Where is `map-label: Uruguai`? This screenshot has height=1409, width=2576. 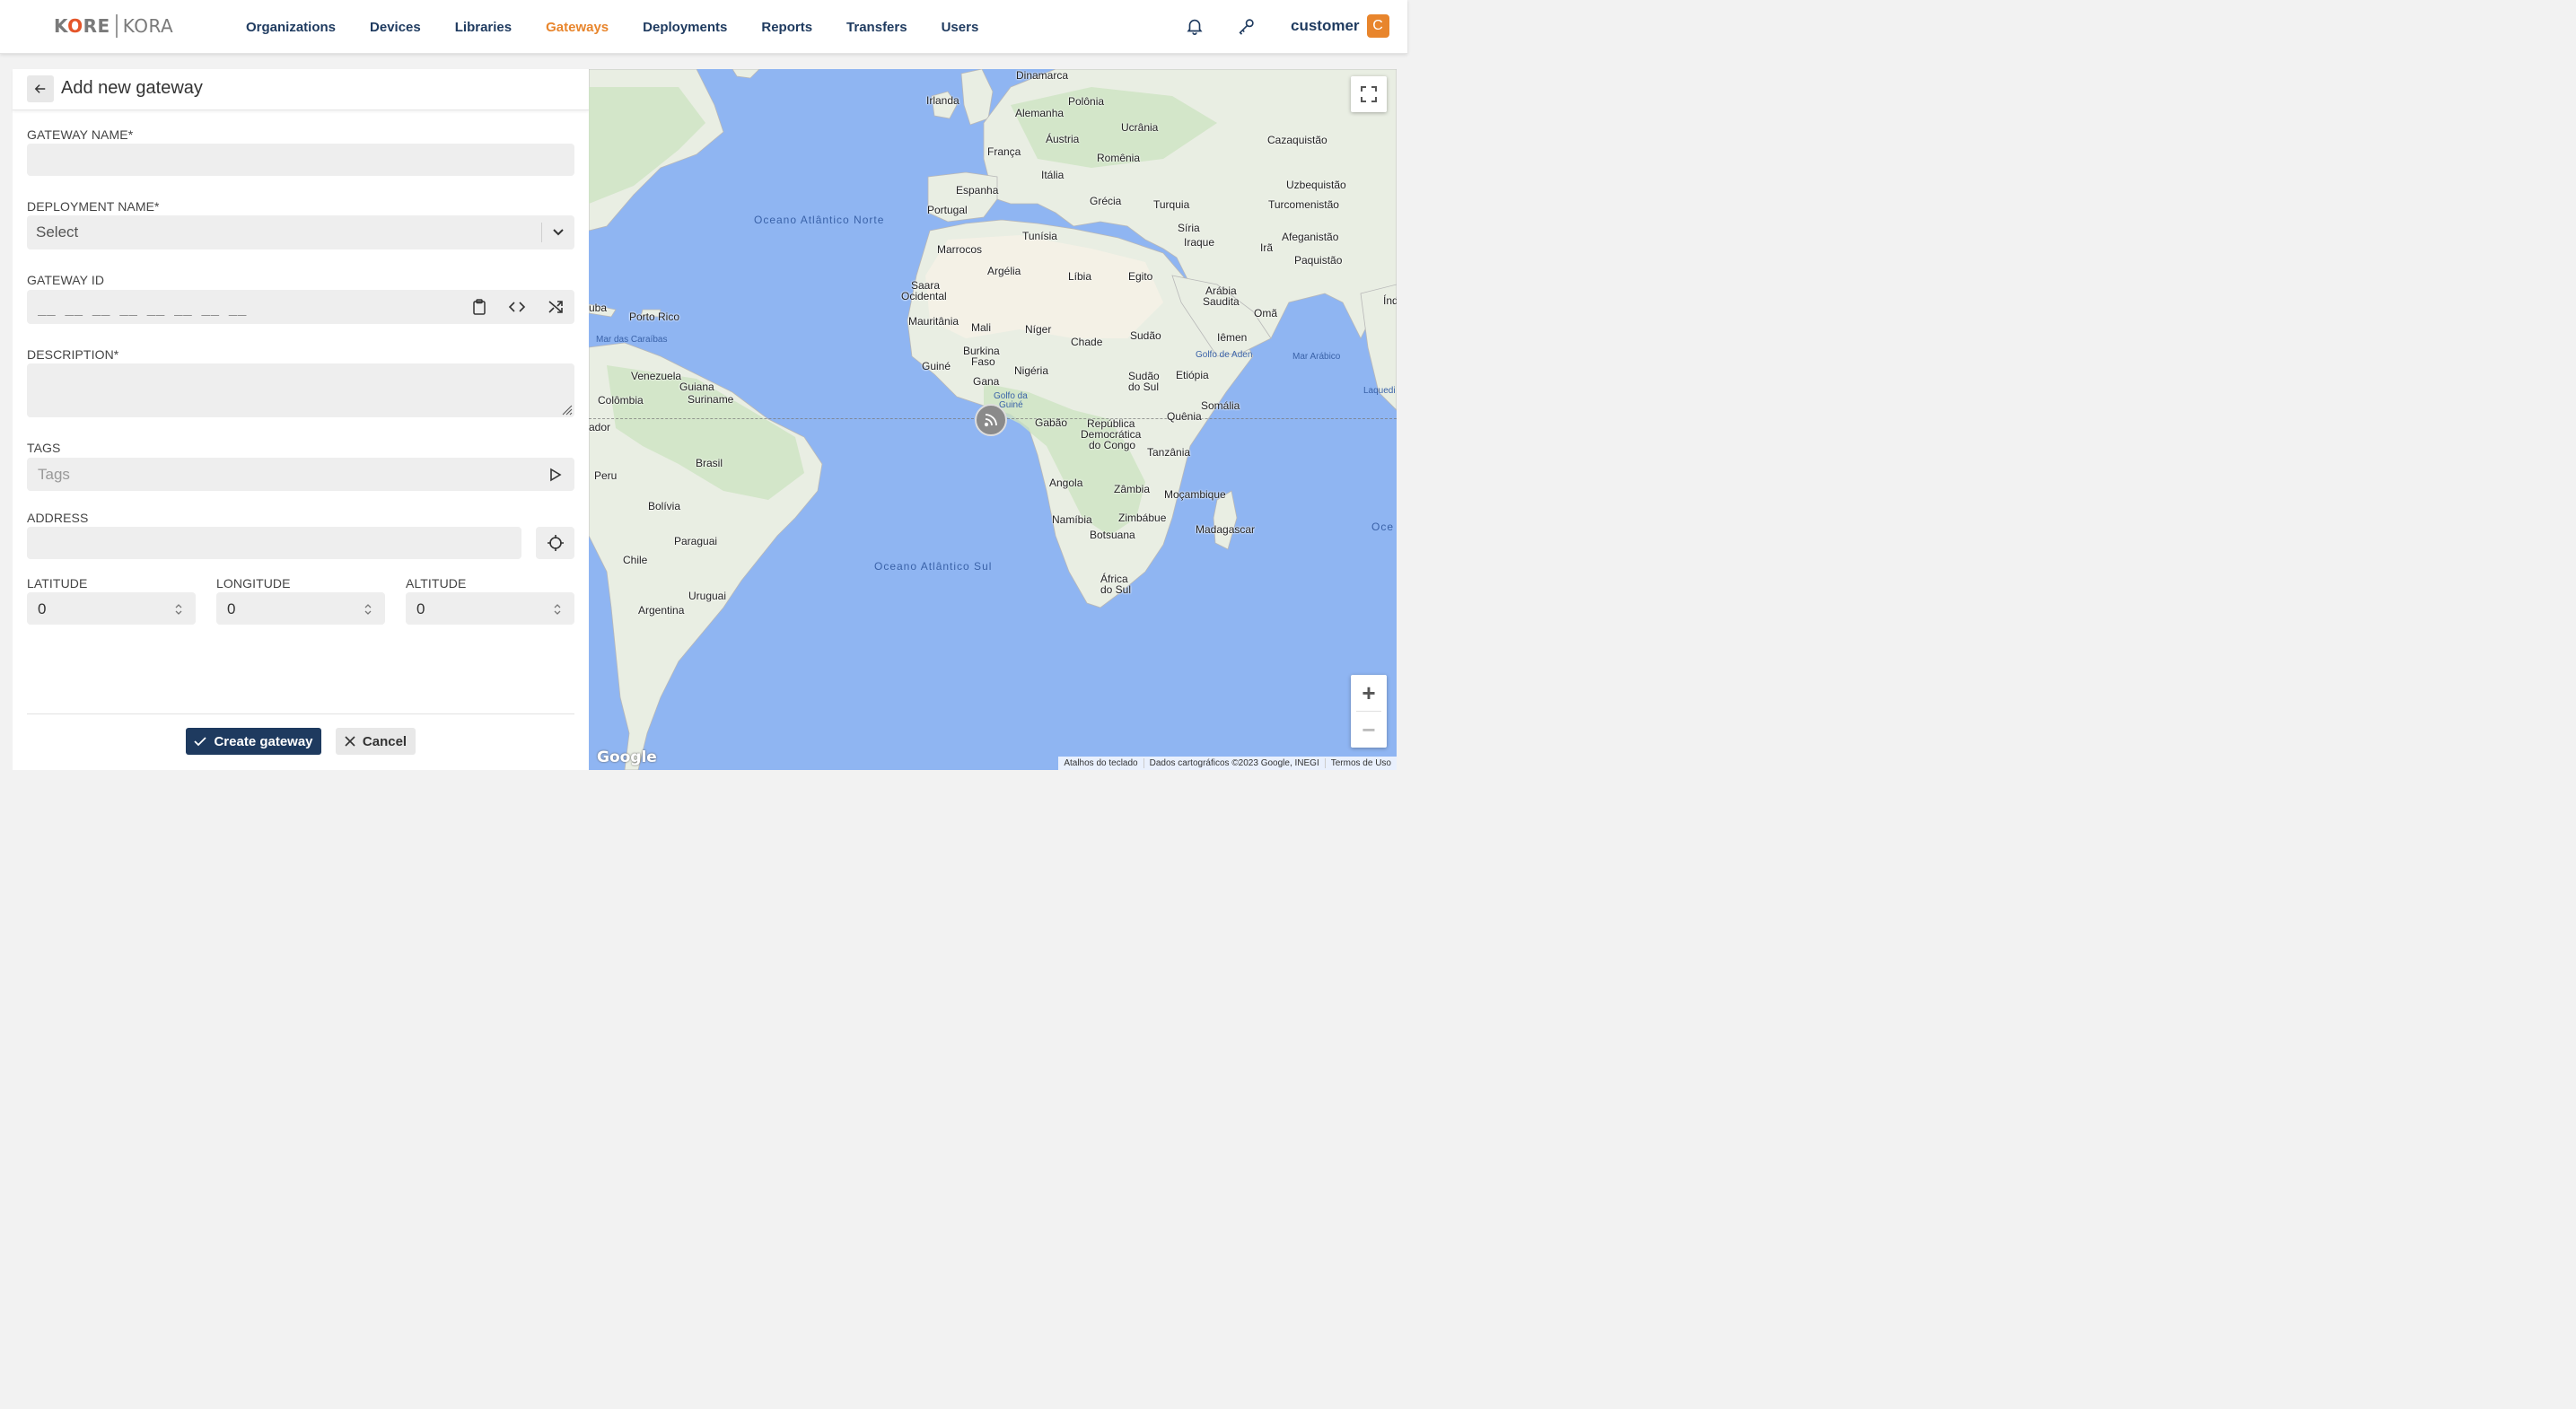
map-label: Uruguai is located at coordinates (707, 596).